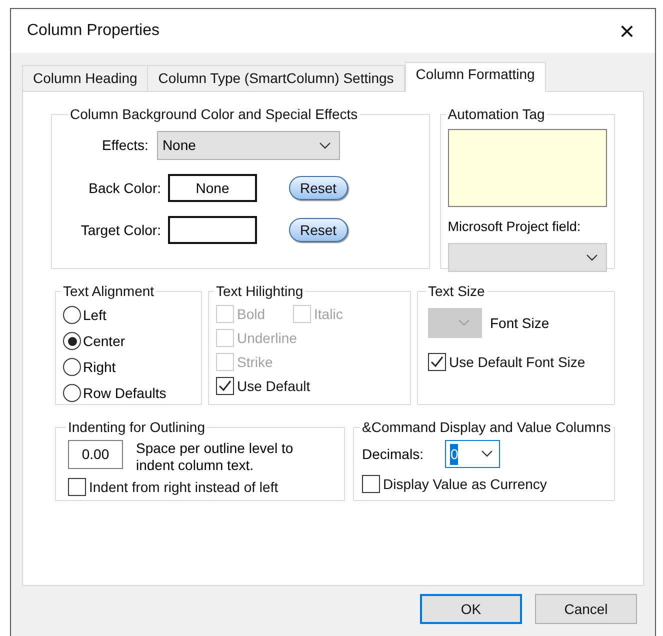 The height and width of the screenshot is (636, 663). What do you see at coordinates (276, 78) in the screenshot?
I see `tab: Column Type (SmartColumn) Settings` at bounding box center [276, 78].